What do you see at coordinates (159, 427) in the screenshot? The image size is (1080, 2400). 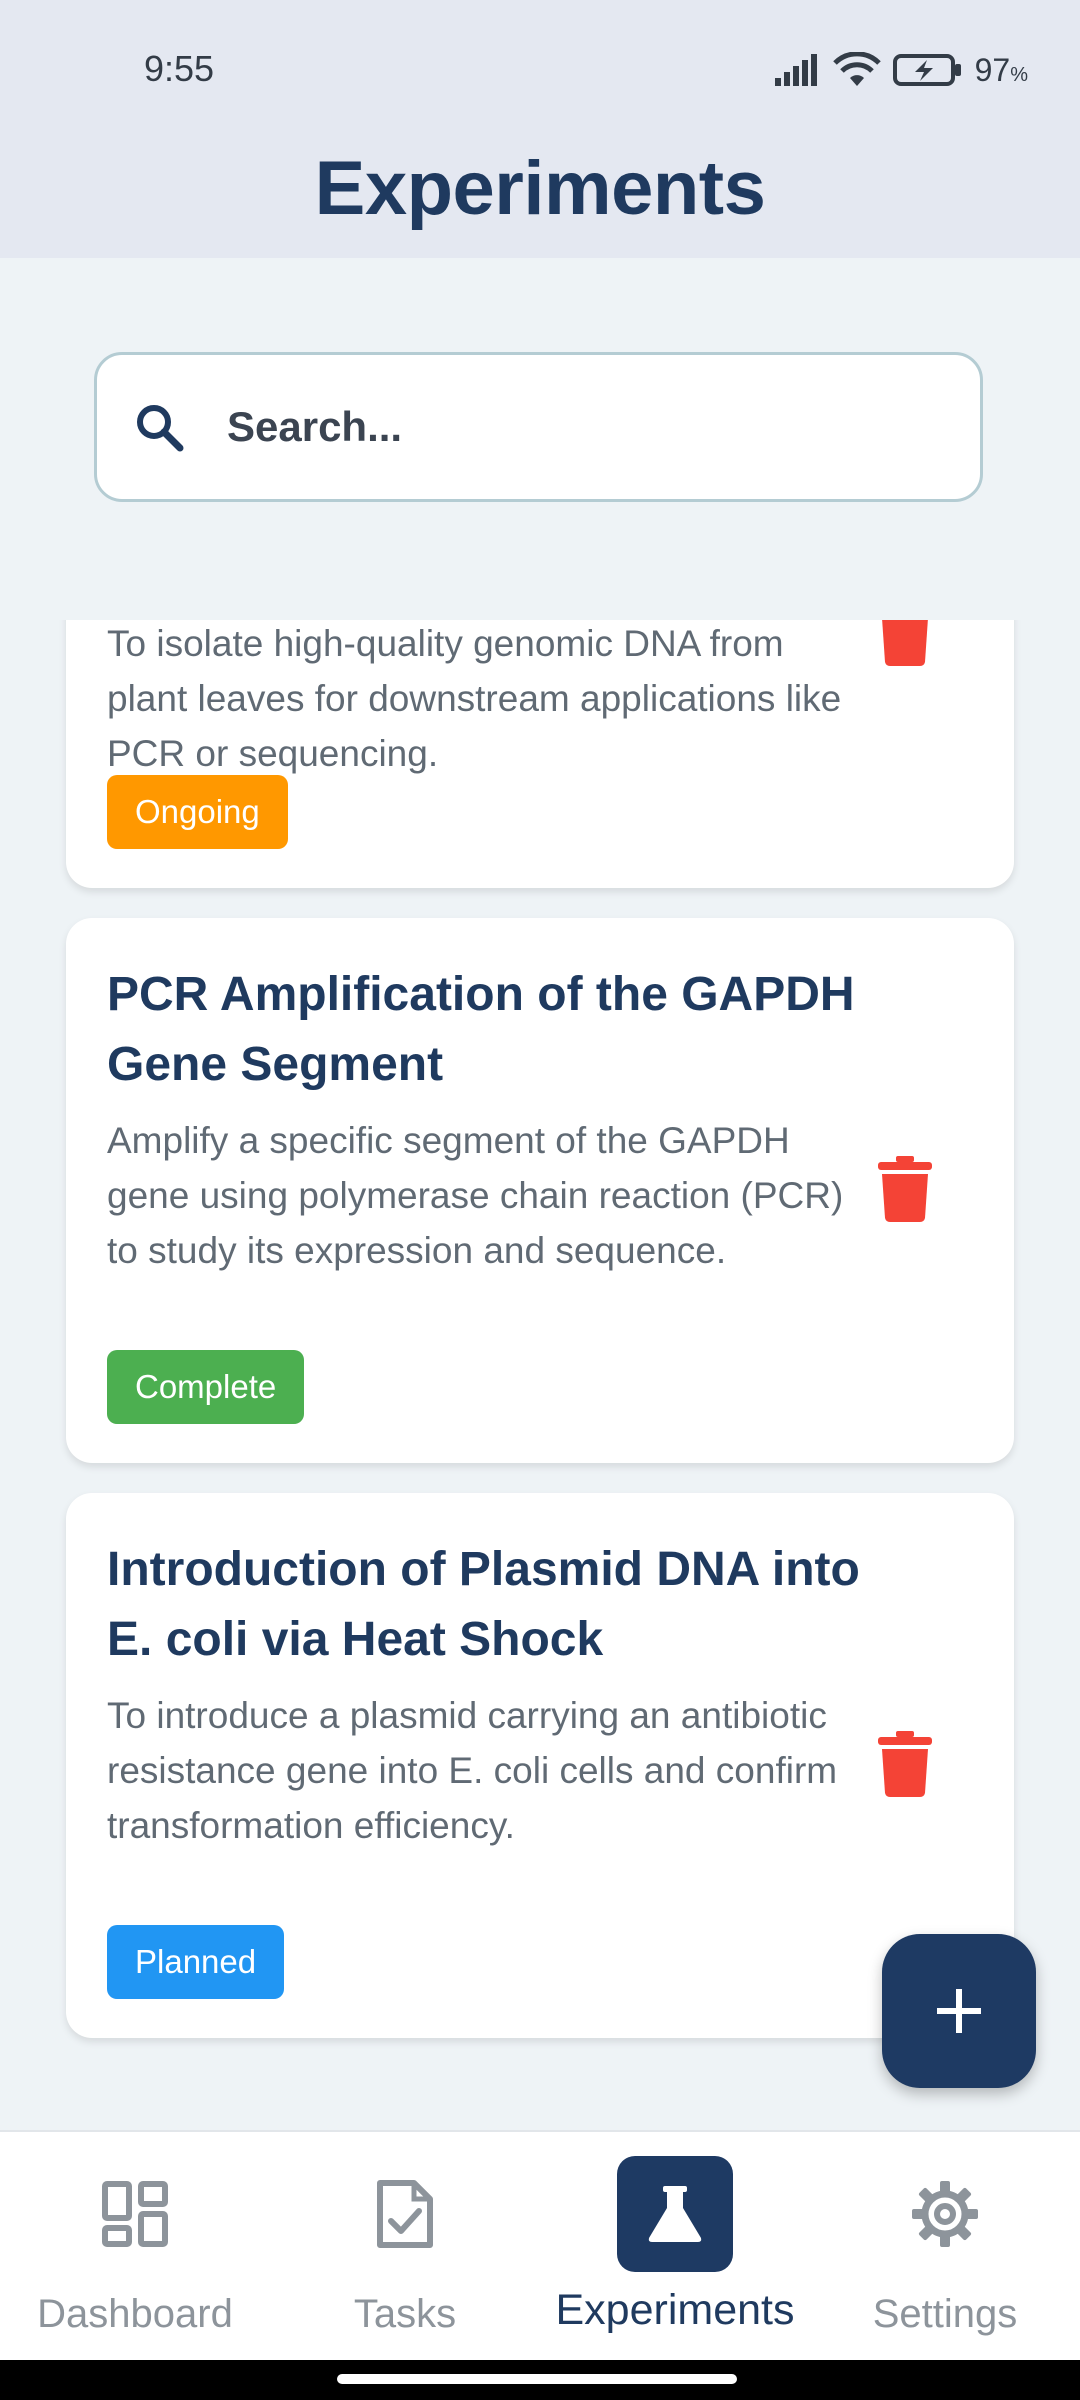 I see `search-icon` at bounding box center [159, 427].